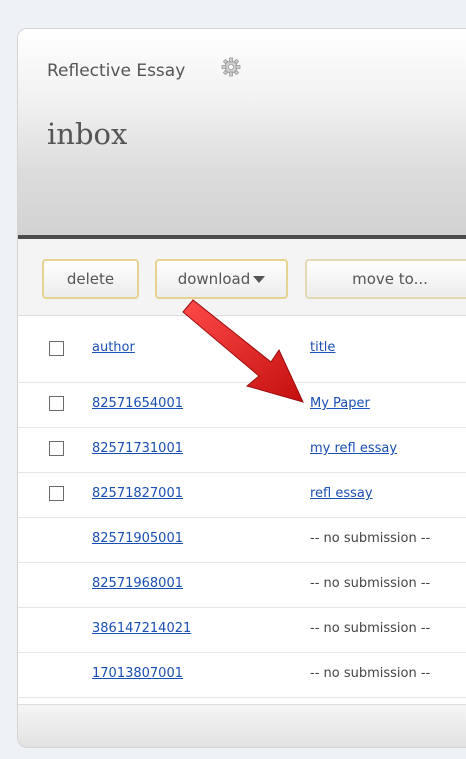 The image size is (466, 759). I want to click on select-all-checkbox, so click(56, 348).